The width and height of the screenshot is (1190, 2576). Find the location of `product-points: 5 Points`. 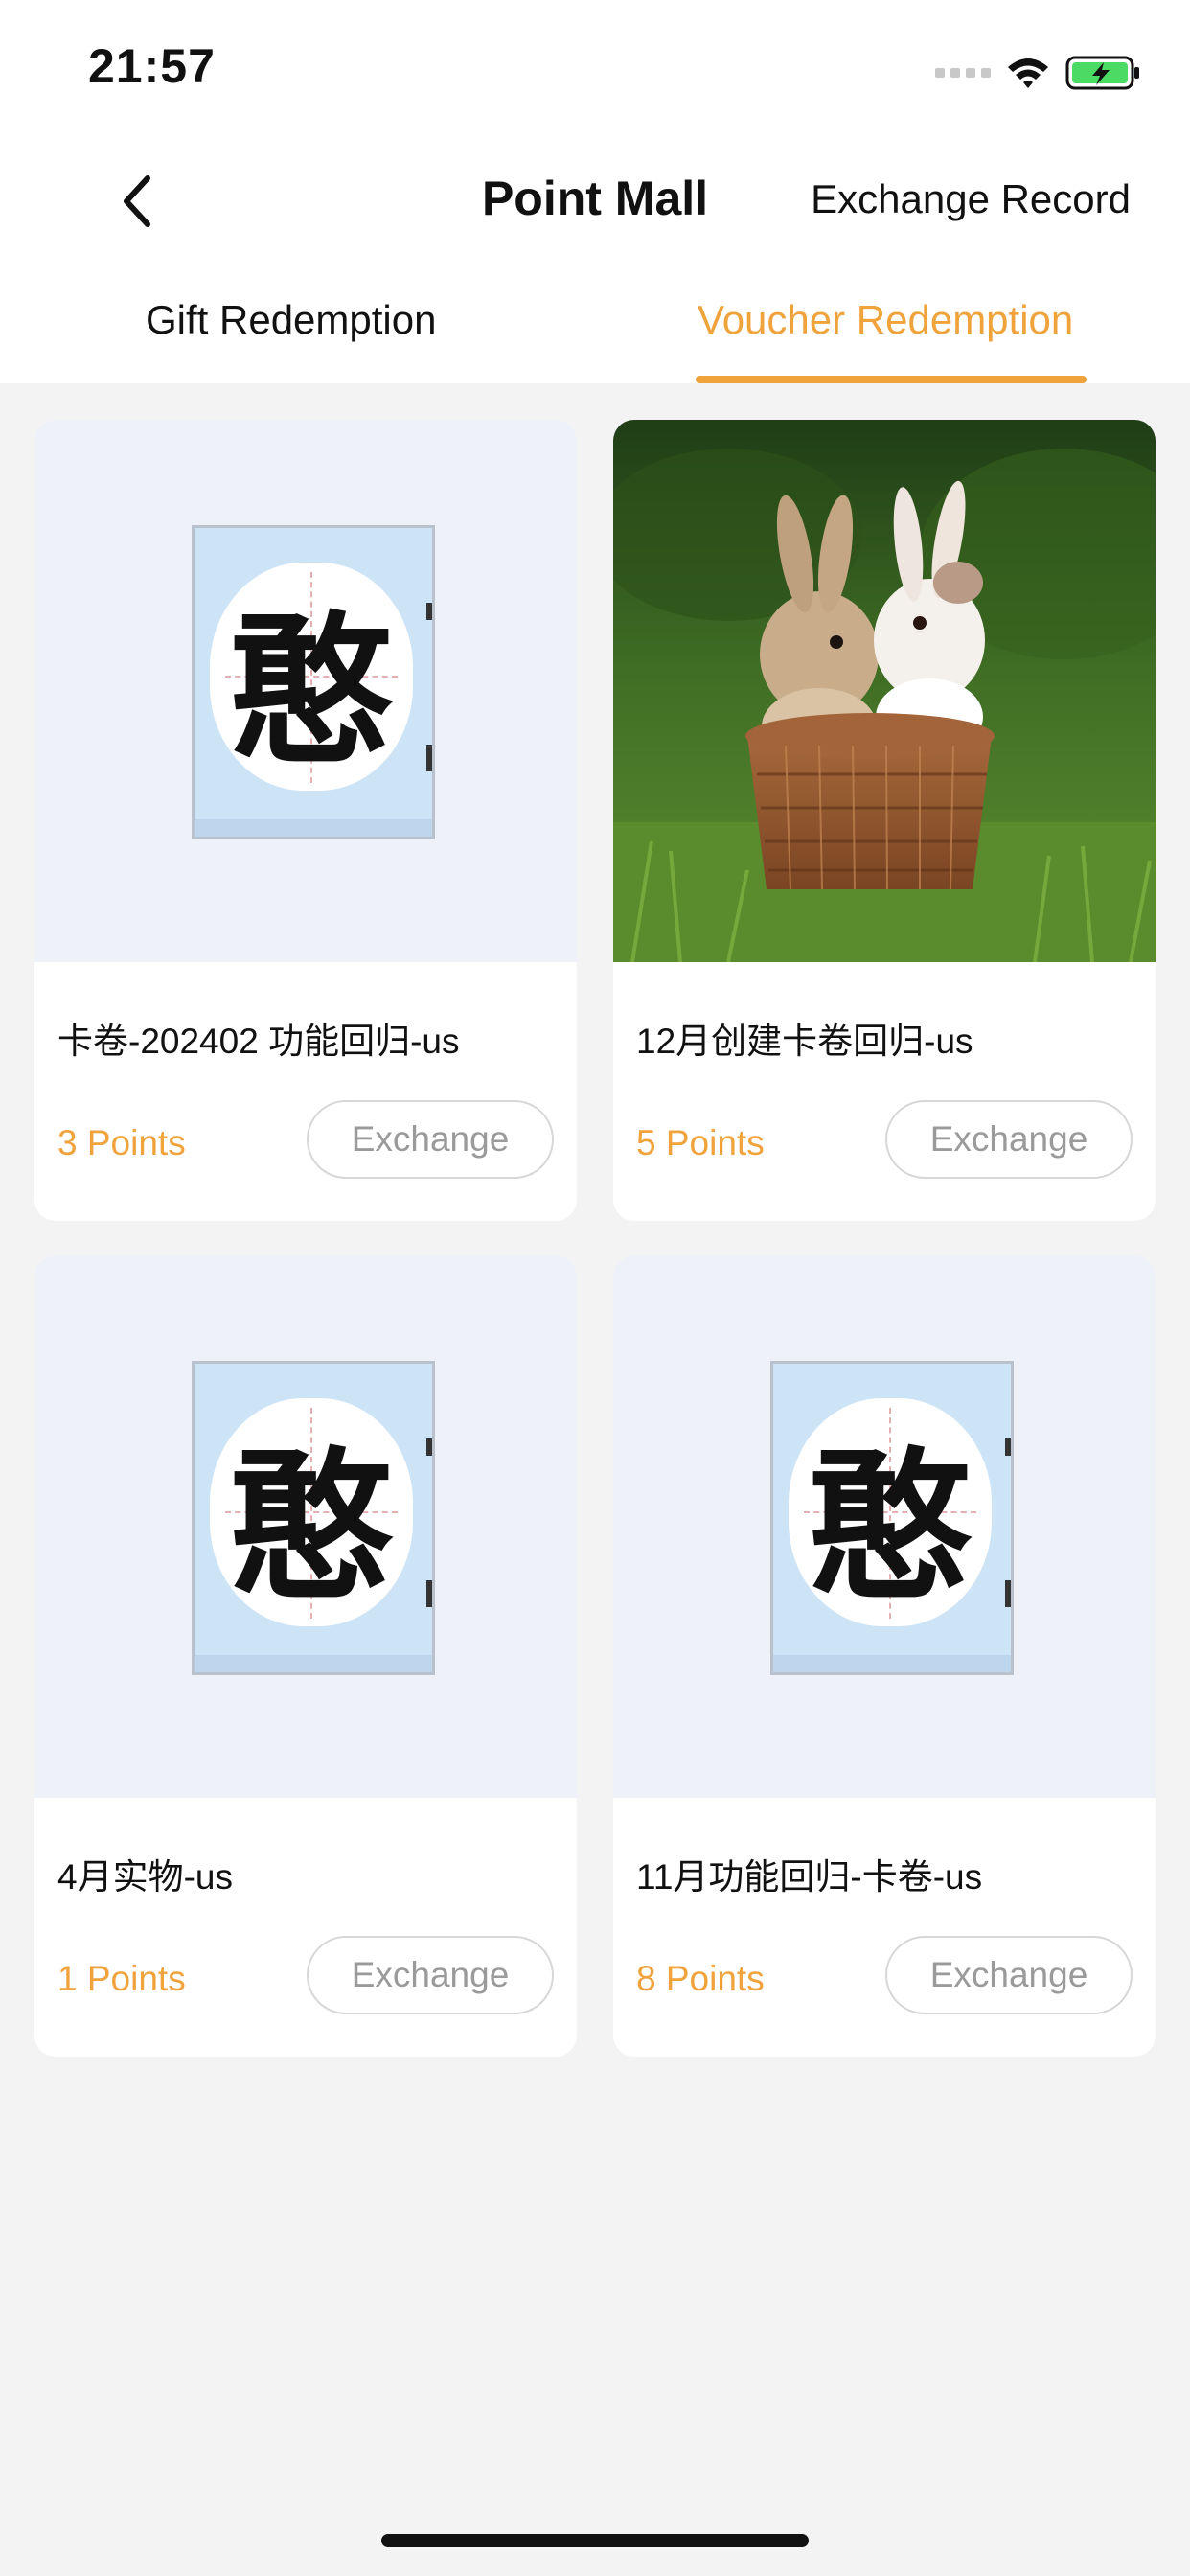

product-points: 5 Points is located at coordinates (700, 1142).